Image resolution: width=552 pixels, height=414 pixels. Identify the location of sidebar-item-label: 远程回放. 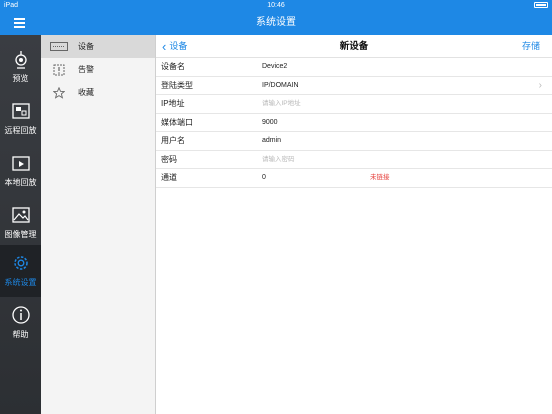
(20, 130).